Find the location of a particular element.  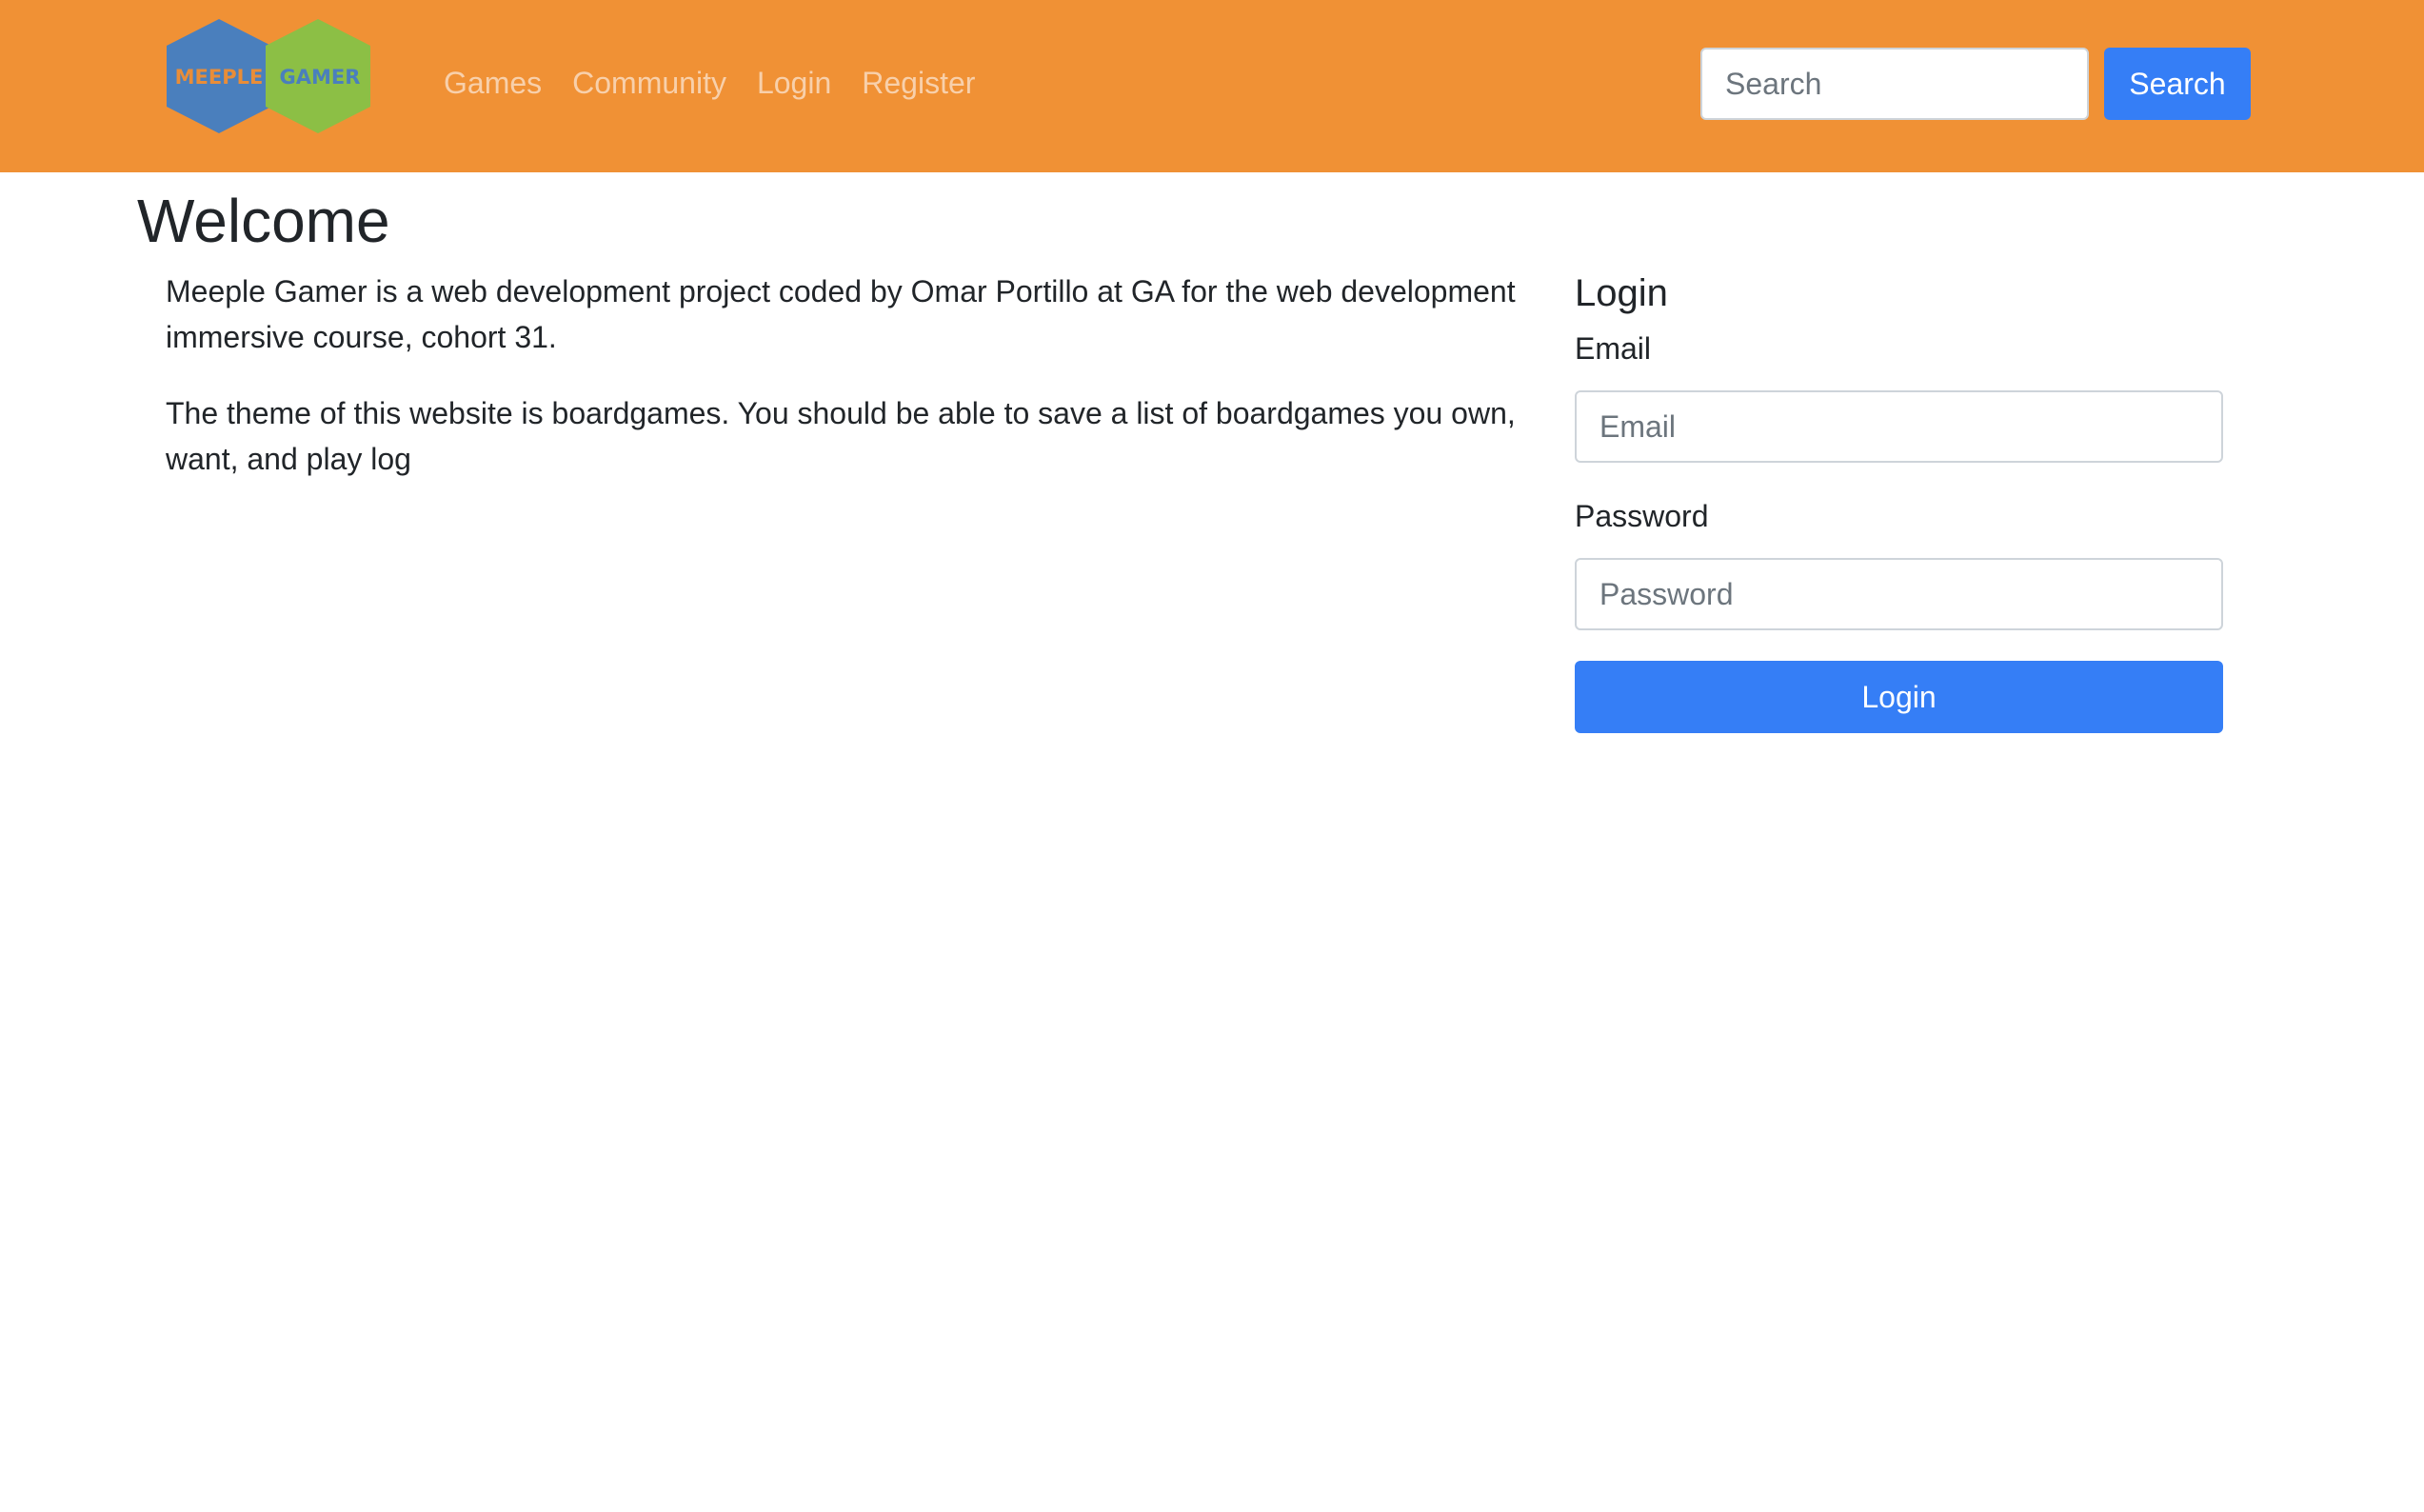

hexagon-logo-icon: MEEPLE GAMER is located at coordinates (268, 76).